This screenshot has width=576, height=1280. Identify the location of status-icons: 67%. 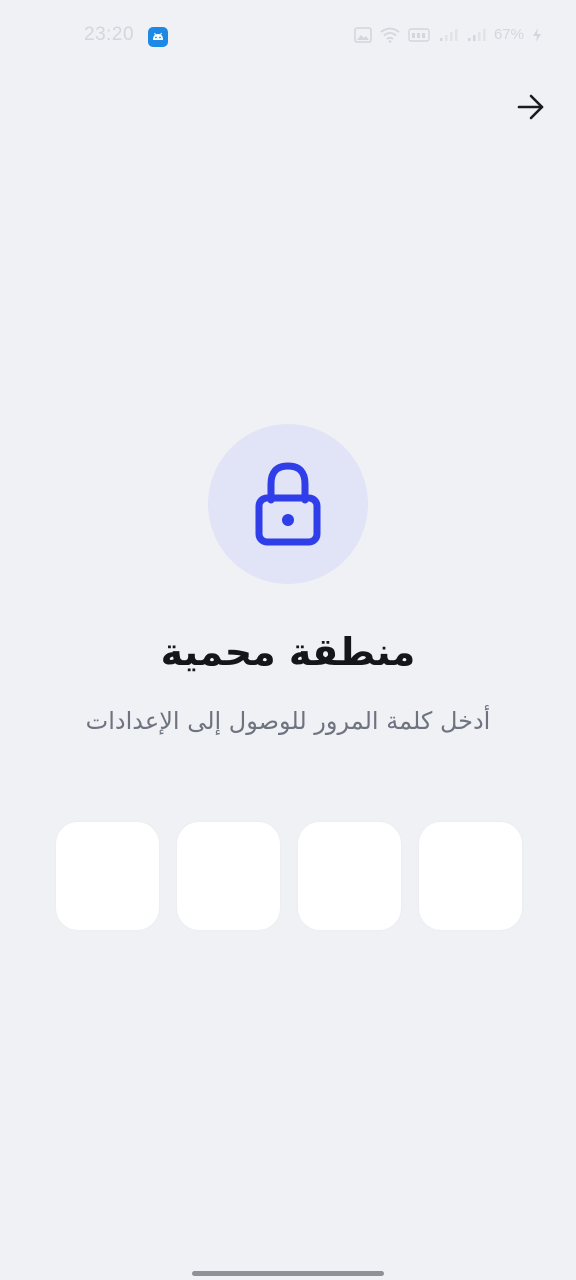
(448, 34).